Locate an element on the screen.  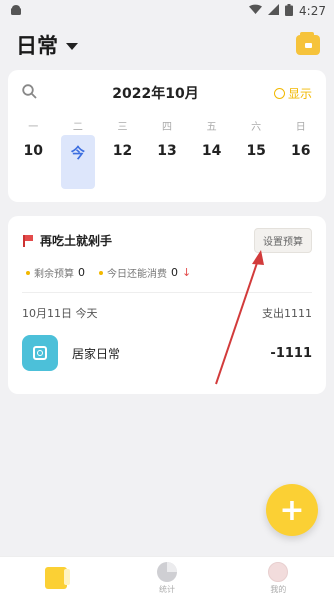
calendar-day: 14 is located at coordinates (211, 162).